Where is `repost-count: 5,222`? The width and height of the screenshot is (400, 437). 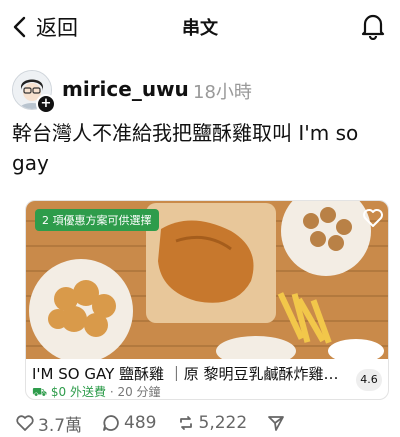 repost-count: 5,222 is located at coordinates (223, 423).